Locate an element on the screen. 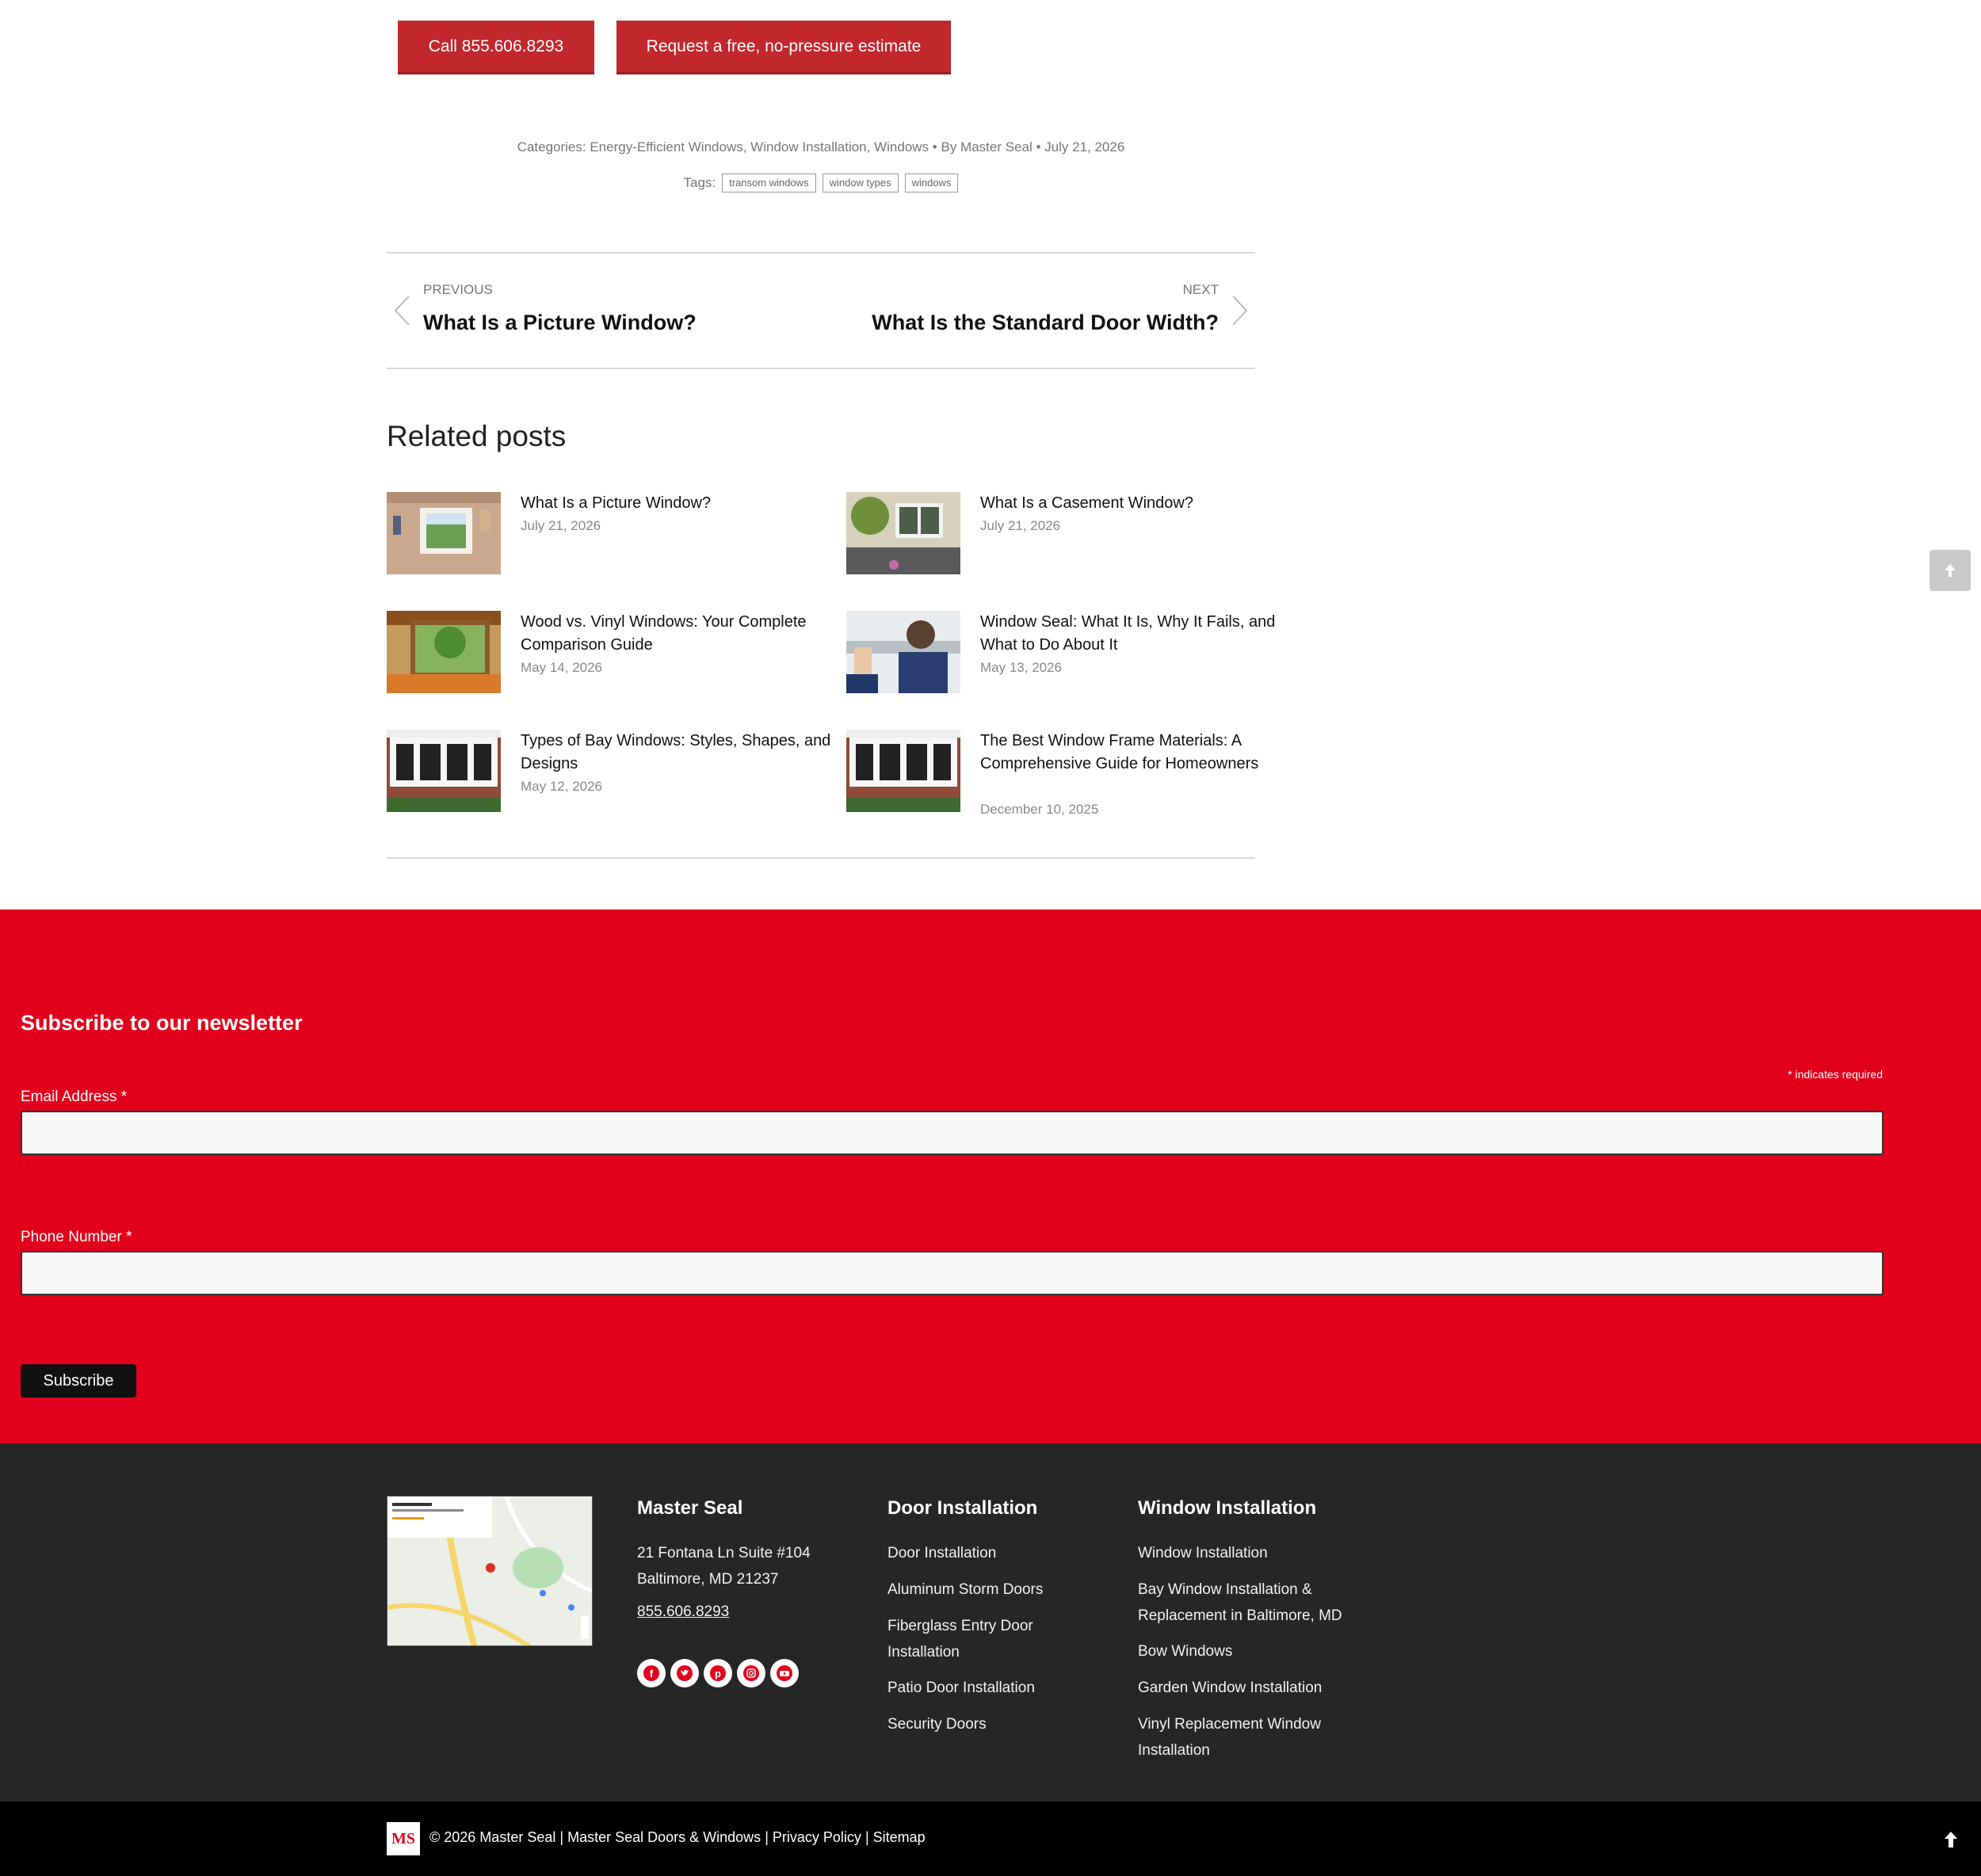 The height and width of the screenshot is (1876, 1981). twitter-icon is located at coordinates (684, 1673).